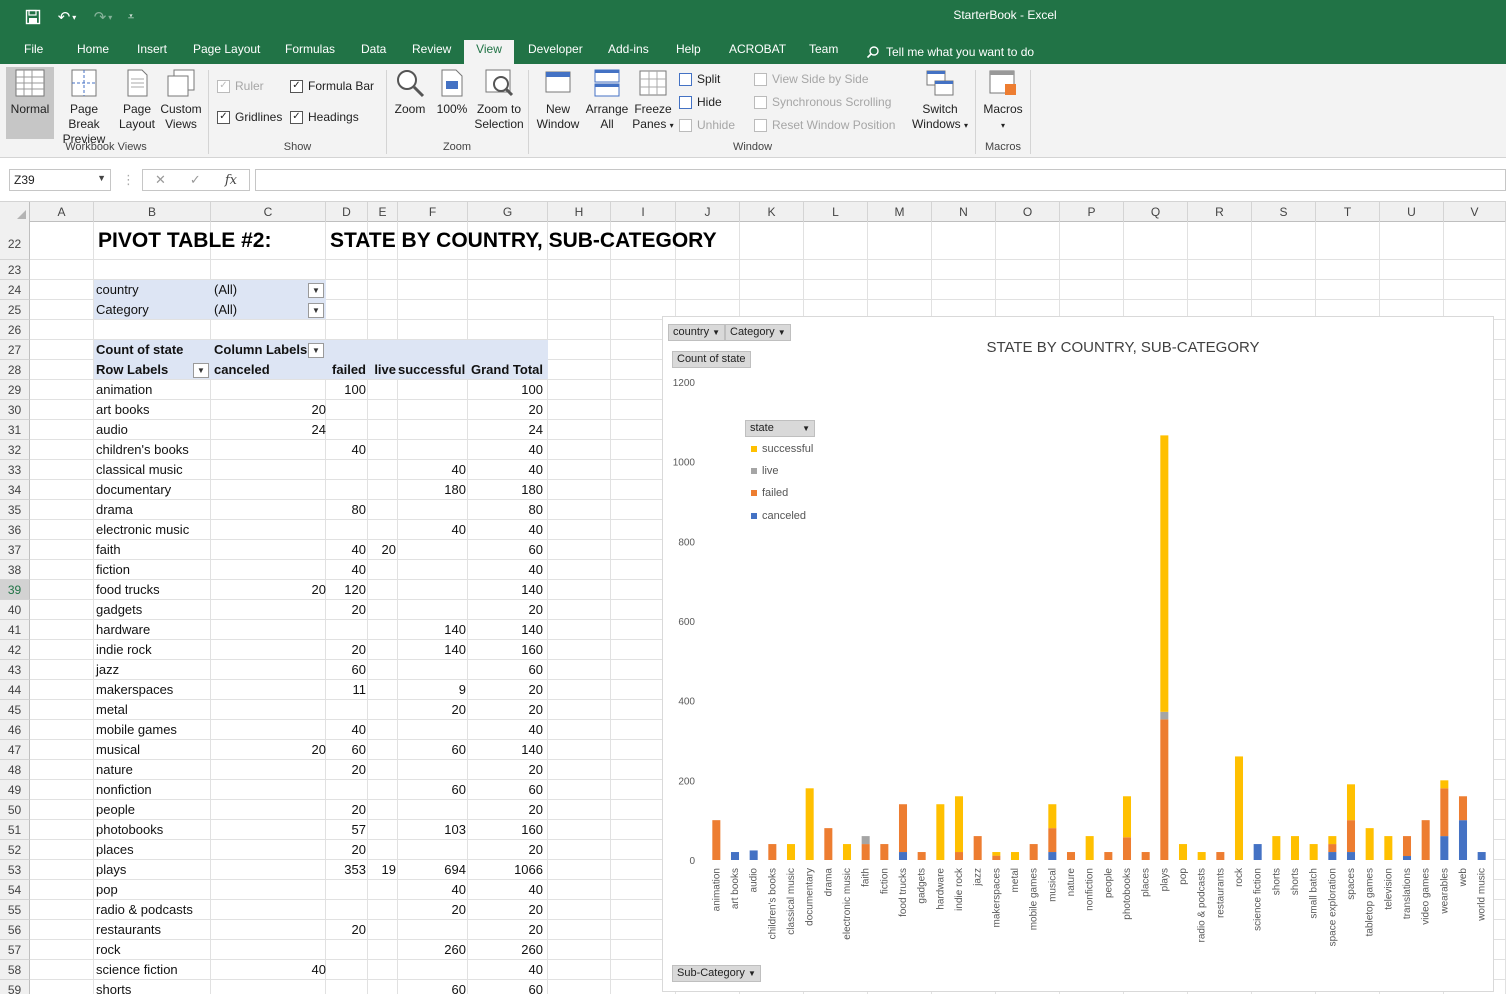  I want to click on sub-category-button: Sub-Category ▼, so click(716, 973).